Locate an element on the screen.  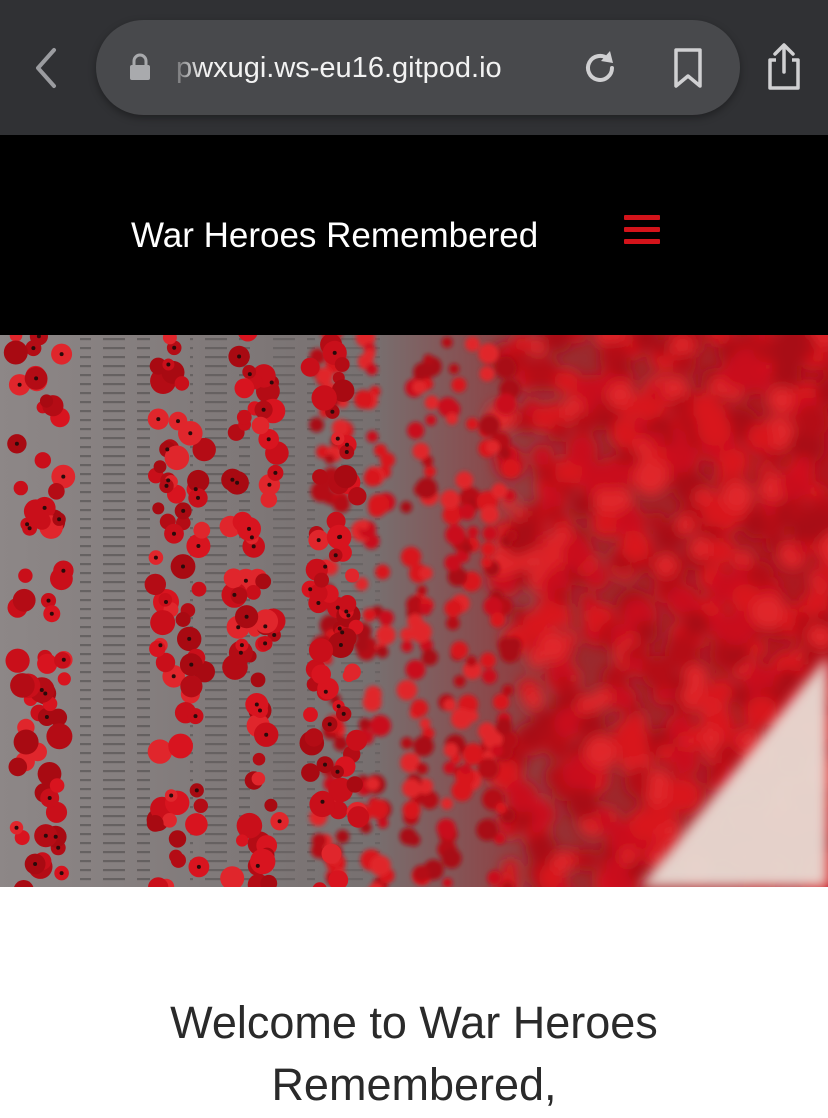
lock-icon is located at coordinates (140, 67).